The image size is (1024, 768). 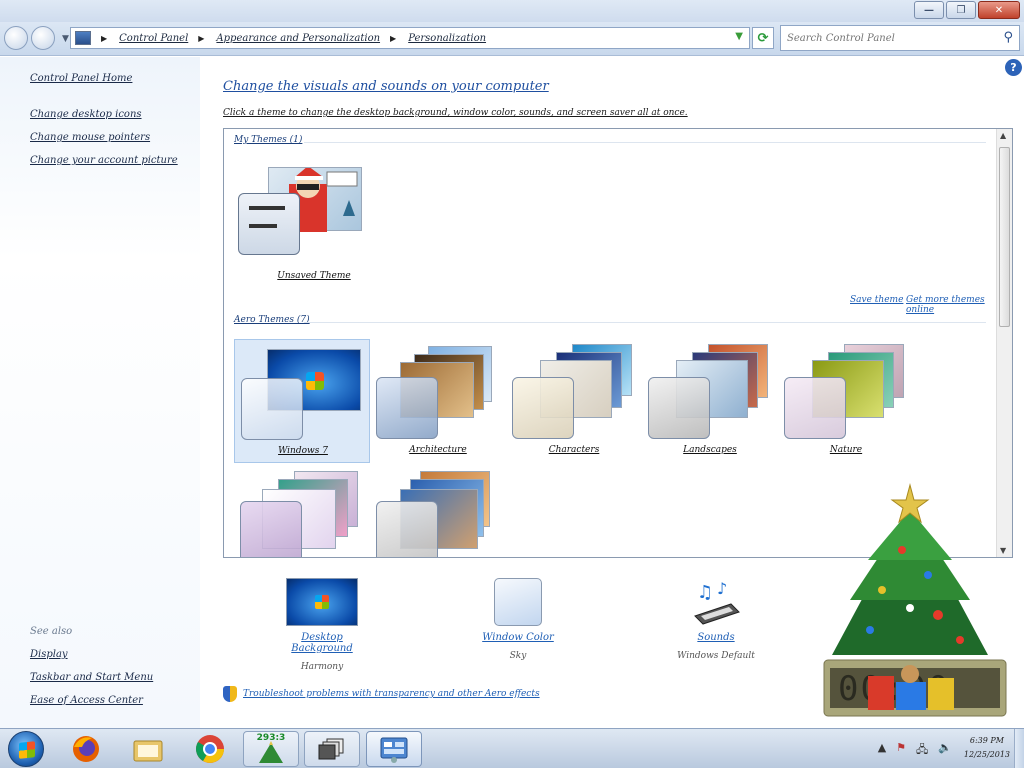 What do you see at coordinates (447, 38) in the screenshot?
I see `breadcrumb-personalization: Personalization` at bounding box center [447, 38].